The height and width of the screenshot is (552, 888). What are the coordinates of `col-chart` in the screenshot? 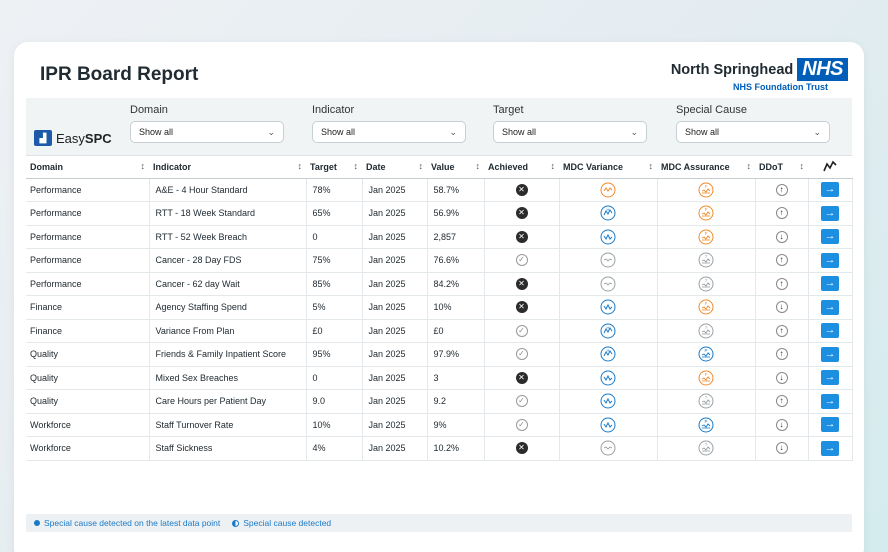 It's located at (830, 167).